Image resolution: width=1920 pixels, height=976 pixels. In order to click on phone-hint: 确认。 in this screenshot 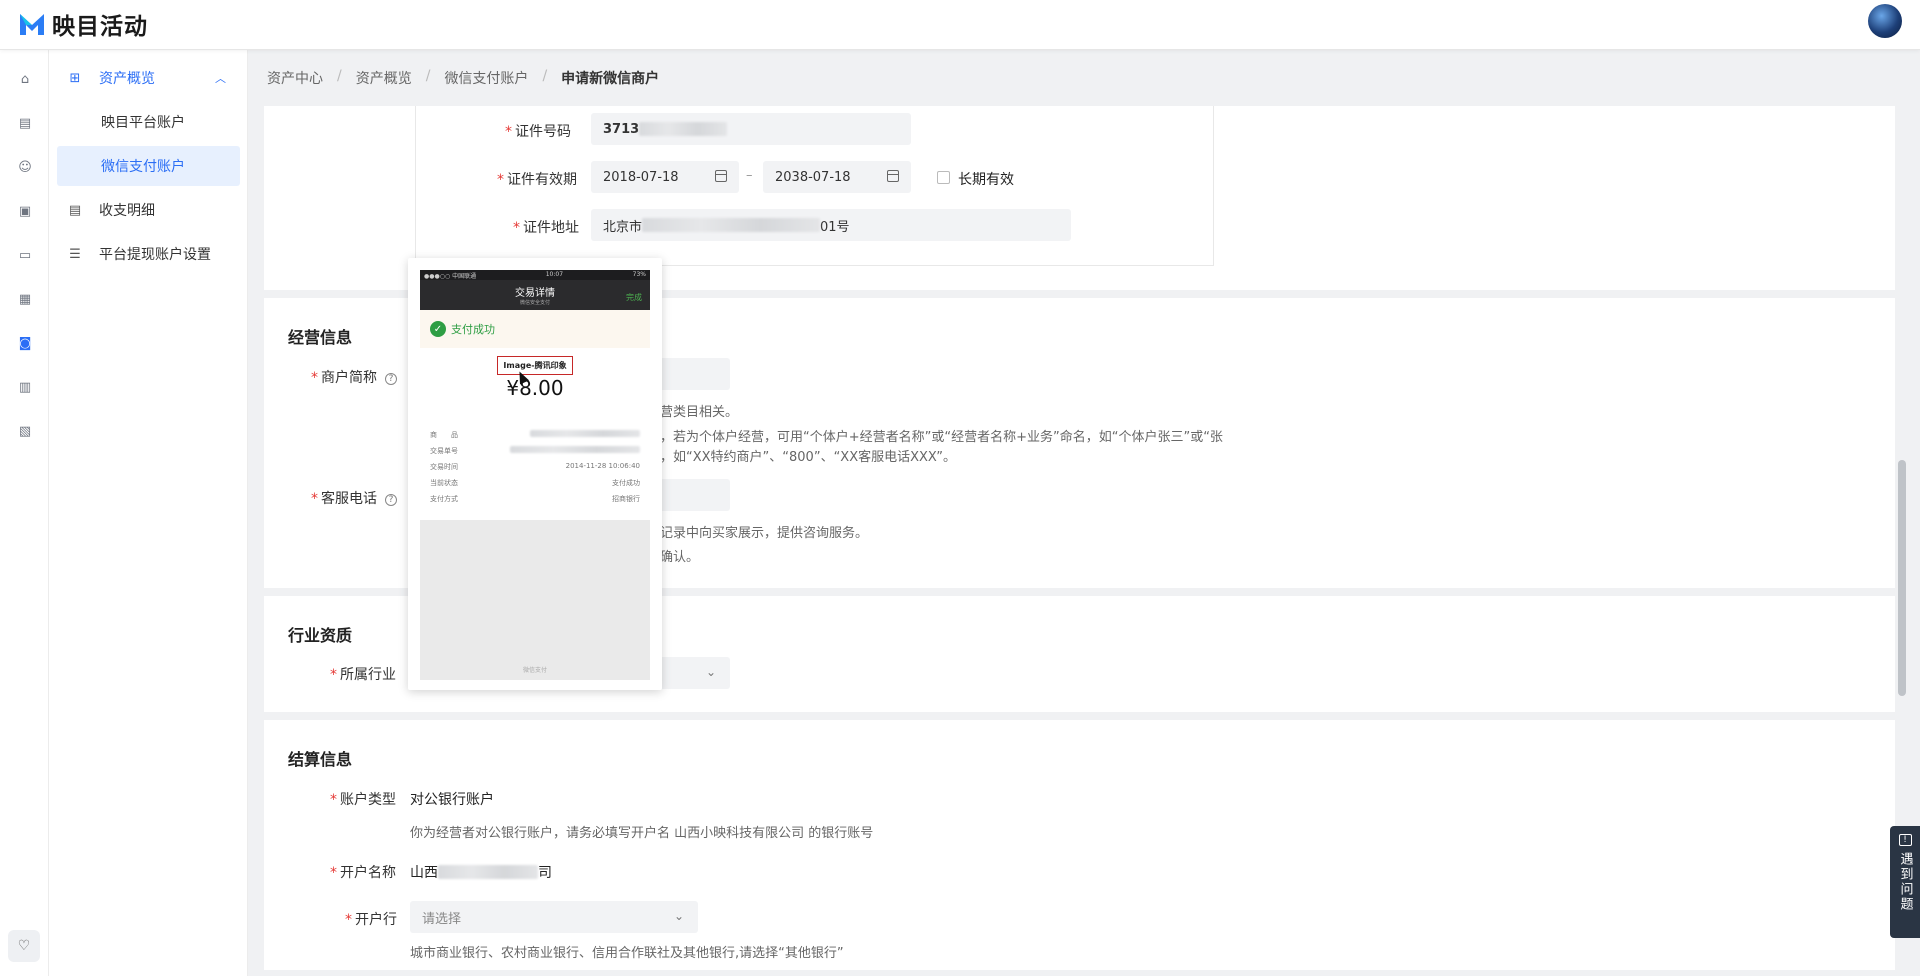, I will do `click(680, 557)`.